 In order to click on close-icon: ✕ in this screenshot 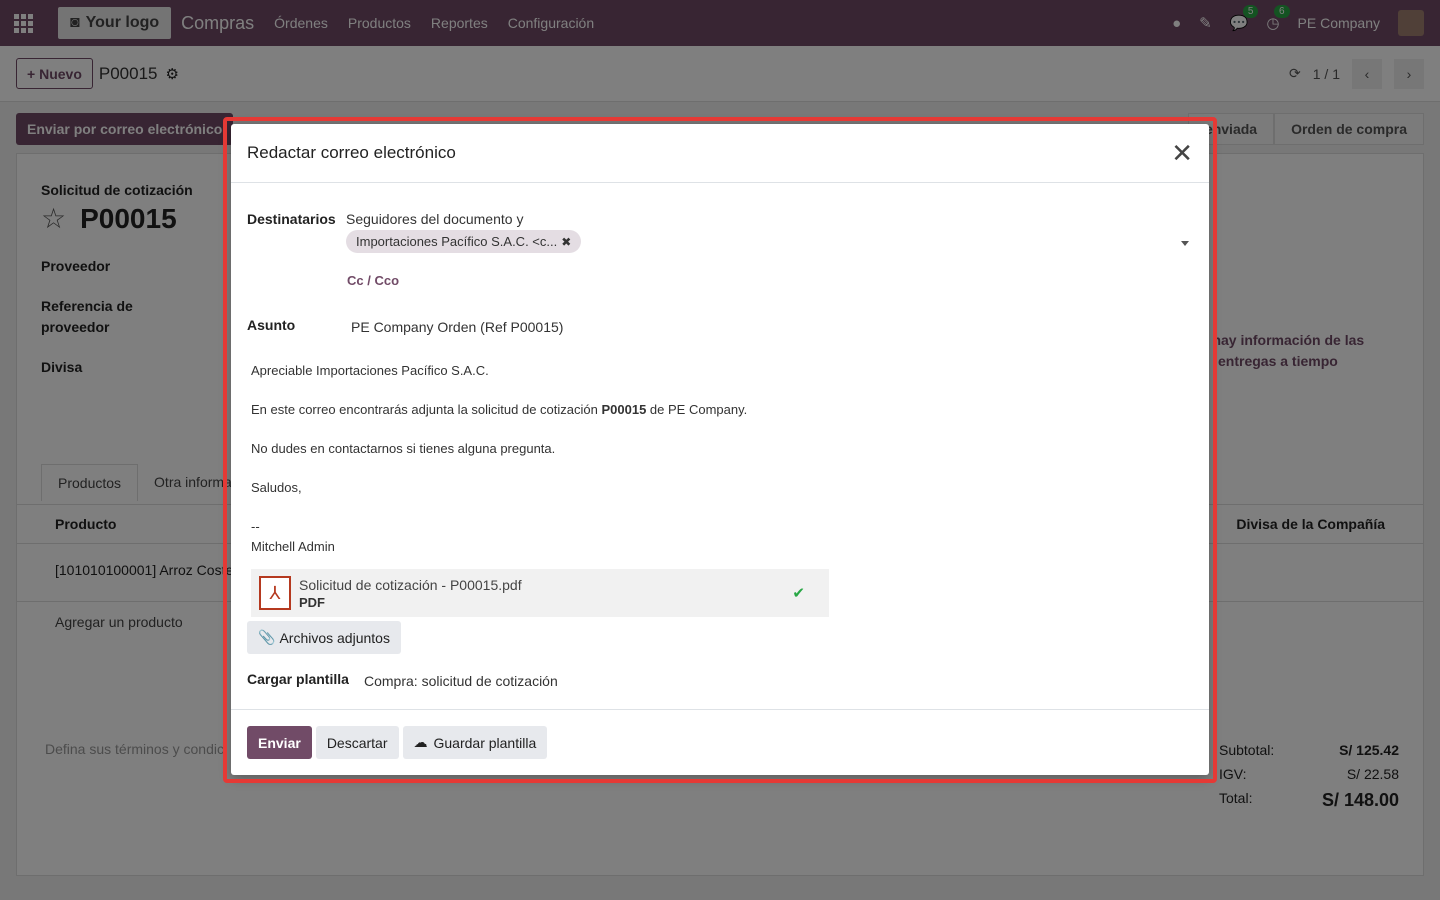, I will do `click(1182, 153)`.